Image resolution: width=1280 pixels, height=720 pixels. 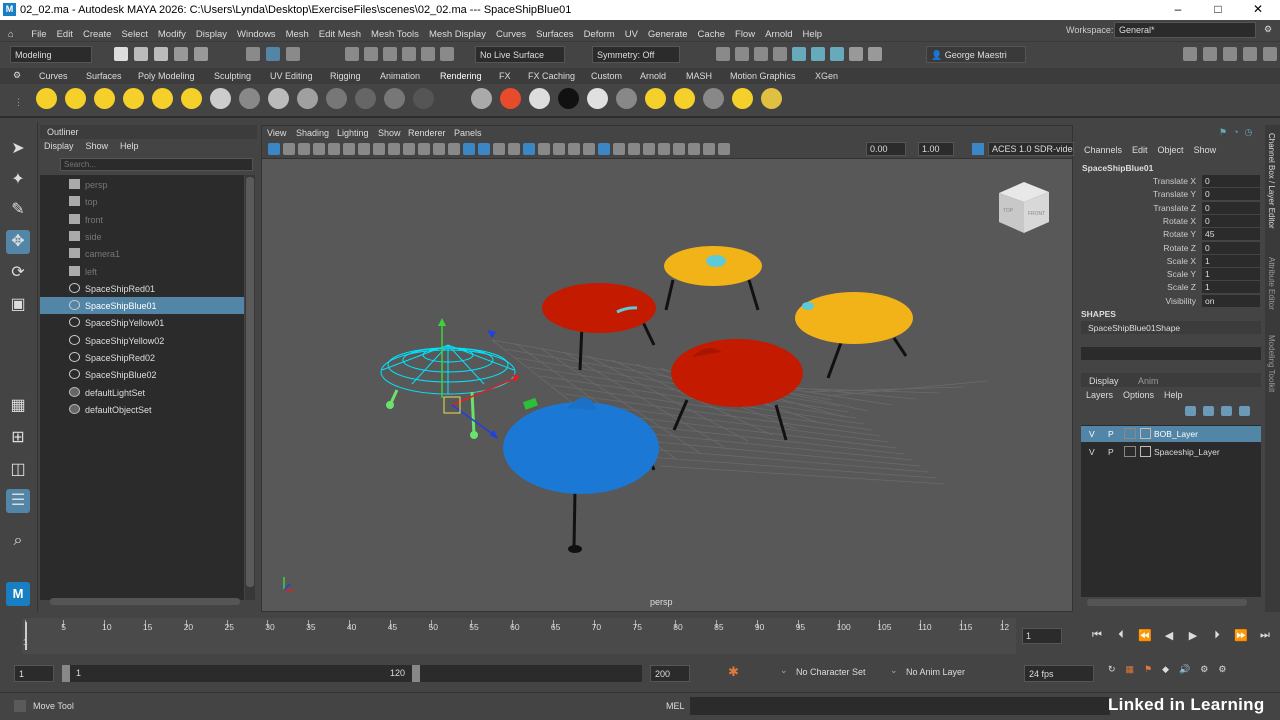 I want to click on side-tab-modeling-toolkit: Modeling Toolkit, so click(x=1271, y=363).